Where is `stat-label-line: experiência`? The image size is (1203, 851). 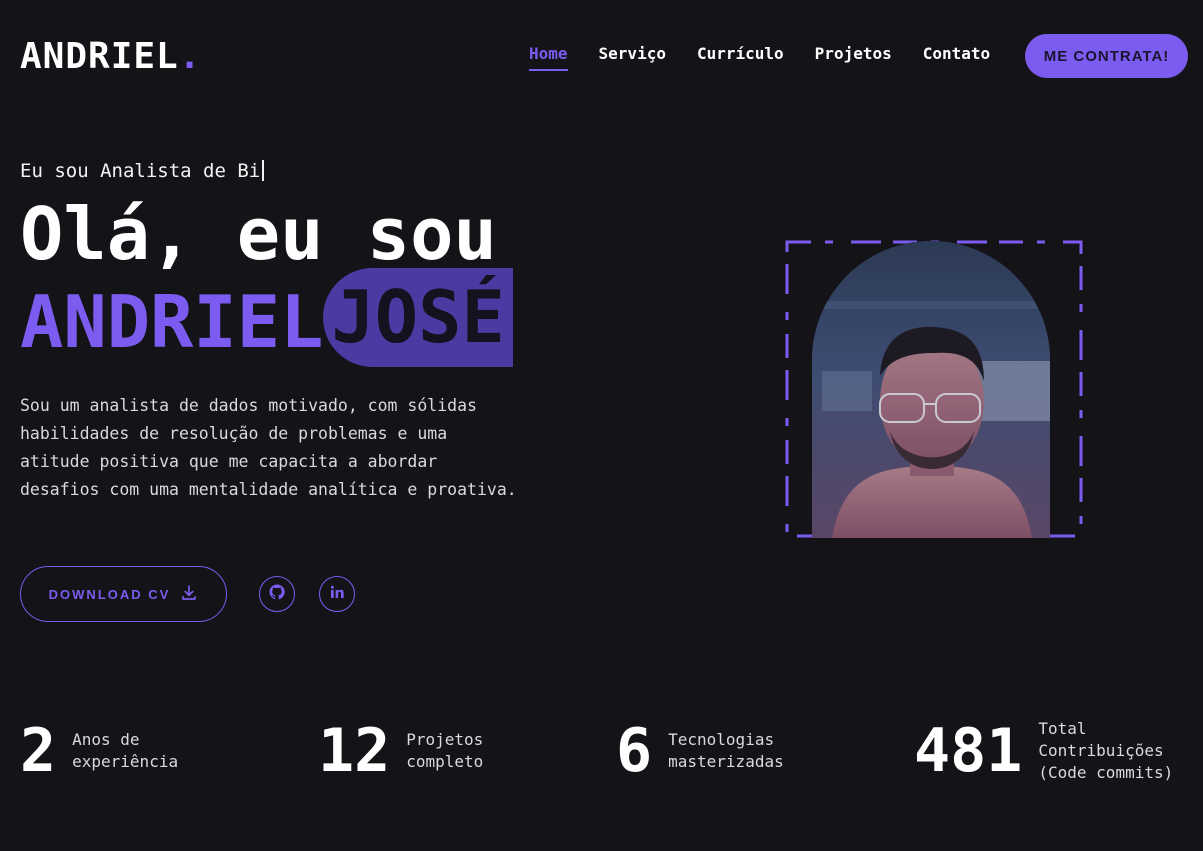
stat-label-line: experiência is located at coordinates (125, 761).